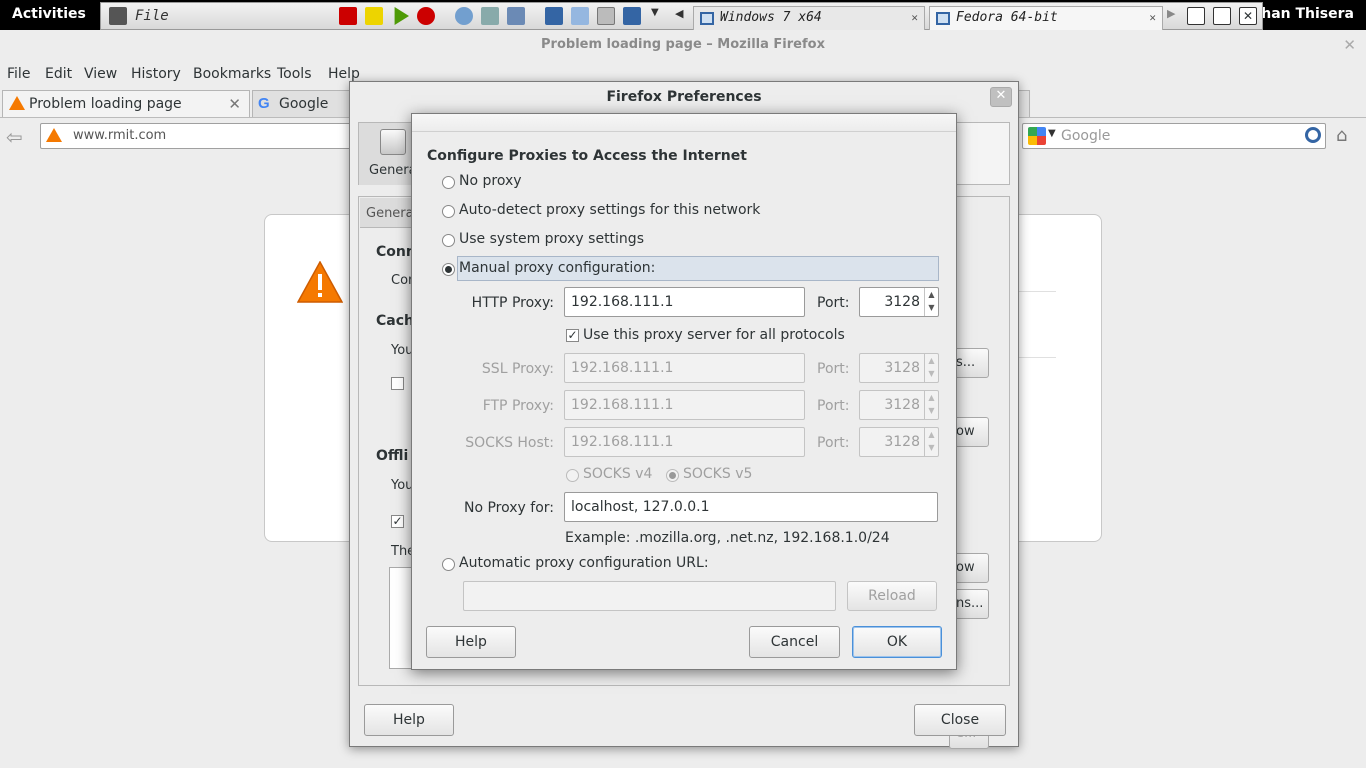 The image size is (1366, 768). Describe the element at coordinates (392, 456) in the screenshot. I see `section-offline: Offli` at that location.